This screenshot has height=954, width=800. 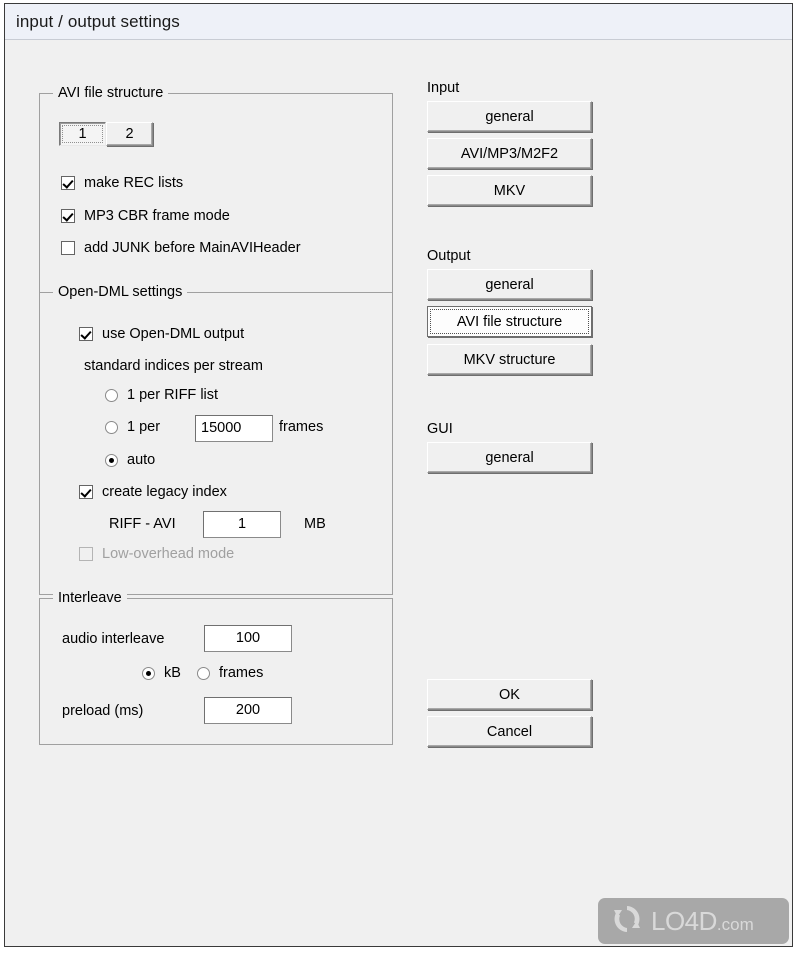 What do you see at coordinates (111, 460) in the screenshot?
I see `radio-auto` at bounding box center [111, 460].